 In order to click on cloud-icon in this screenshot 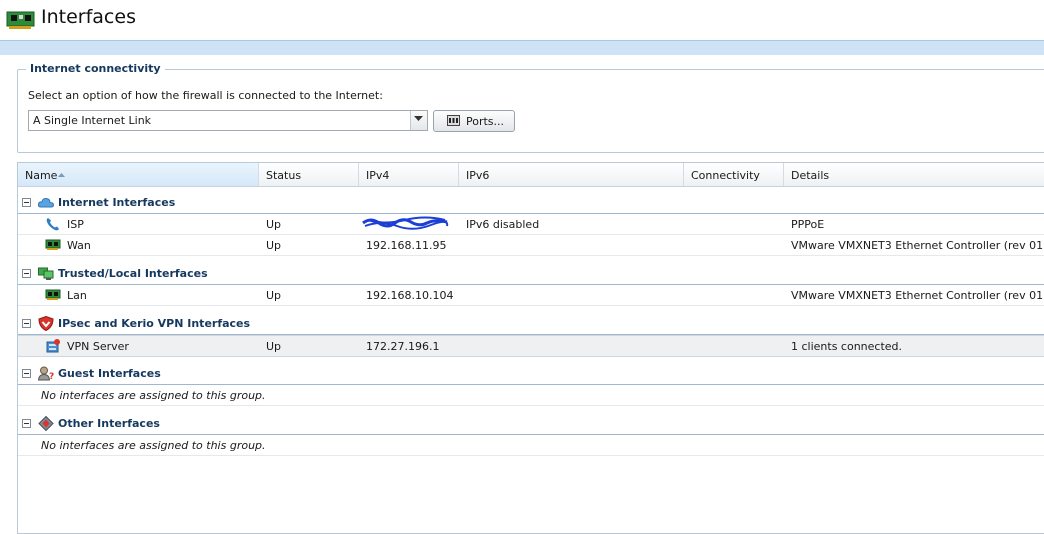, I will do `click(46, 202)`.